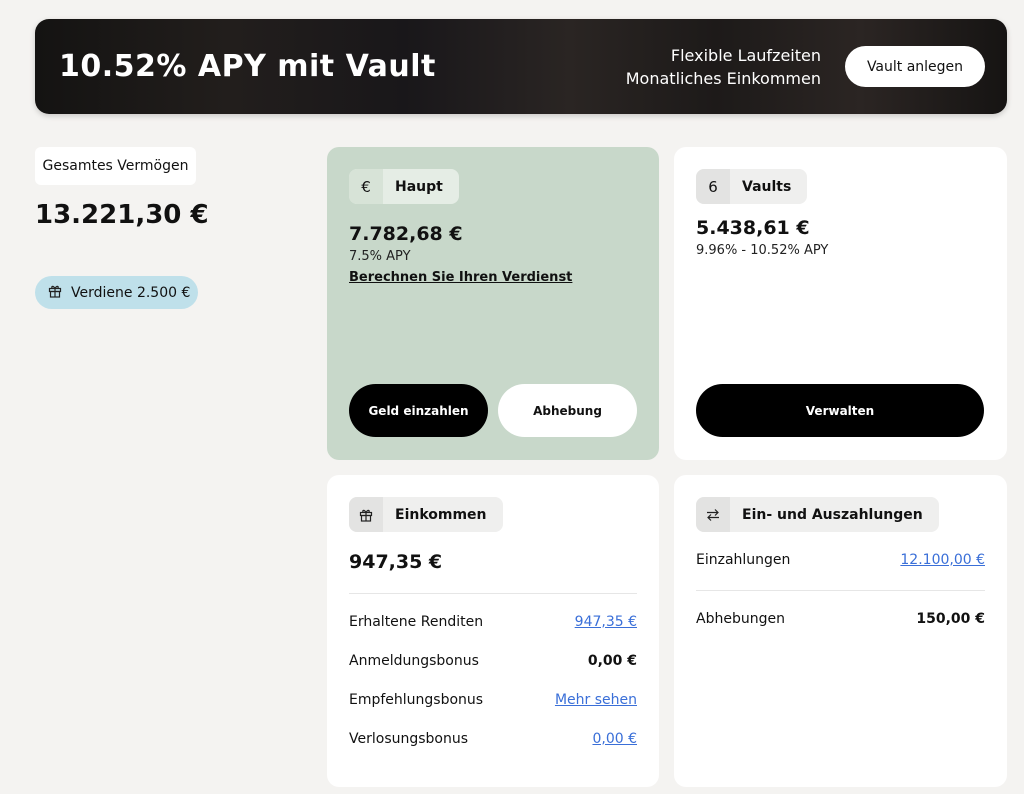 The width and height of the screenshot is (1024, 794). I want to click on transfers-row-withdrawals: Abhebungen 150,00 €, so click(840, 619).